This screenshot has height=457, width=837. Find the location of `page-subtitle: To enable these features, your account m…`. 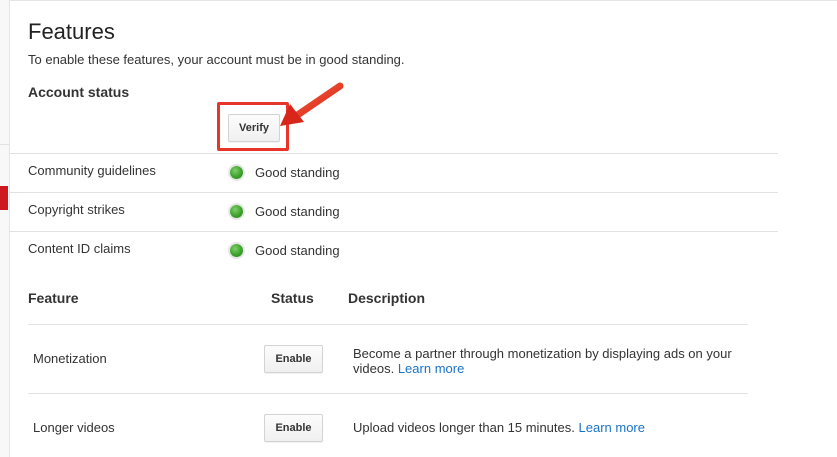

page-subtitle: To enable these features, your account m… is located at coordinates (216, 59).